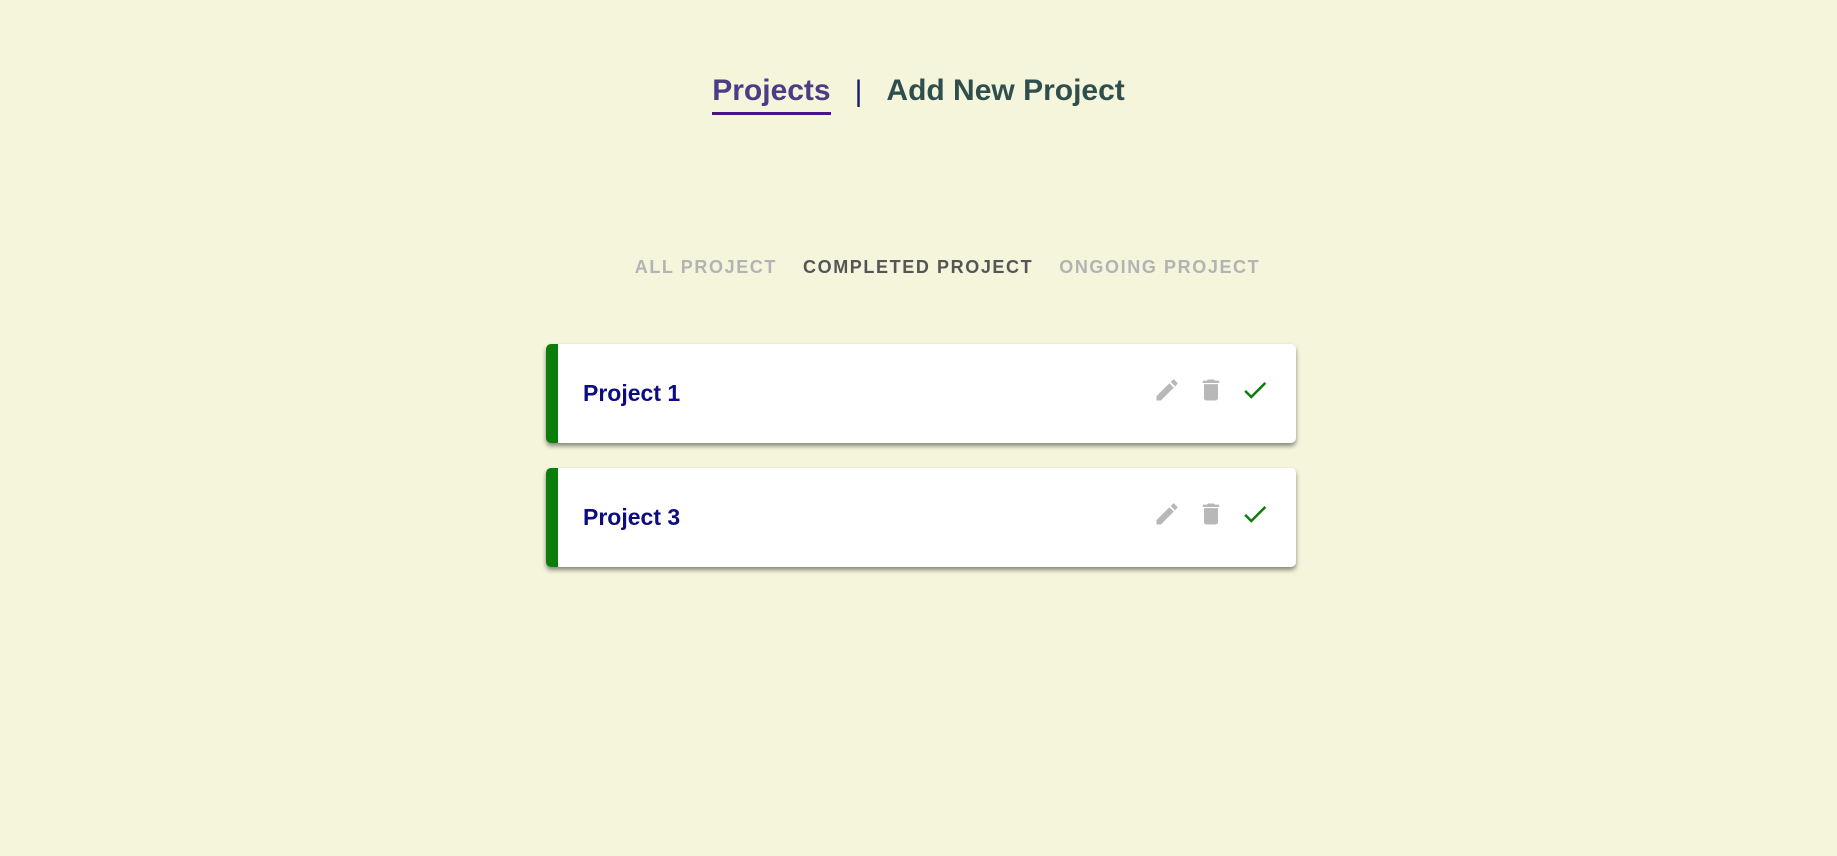  I want to click on filter-ongoing-projects: ONGOING PROJECT, so click(1159, 267).